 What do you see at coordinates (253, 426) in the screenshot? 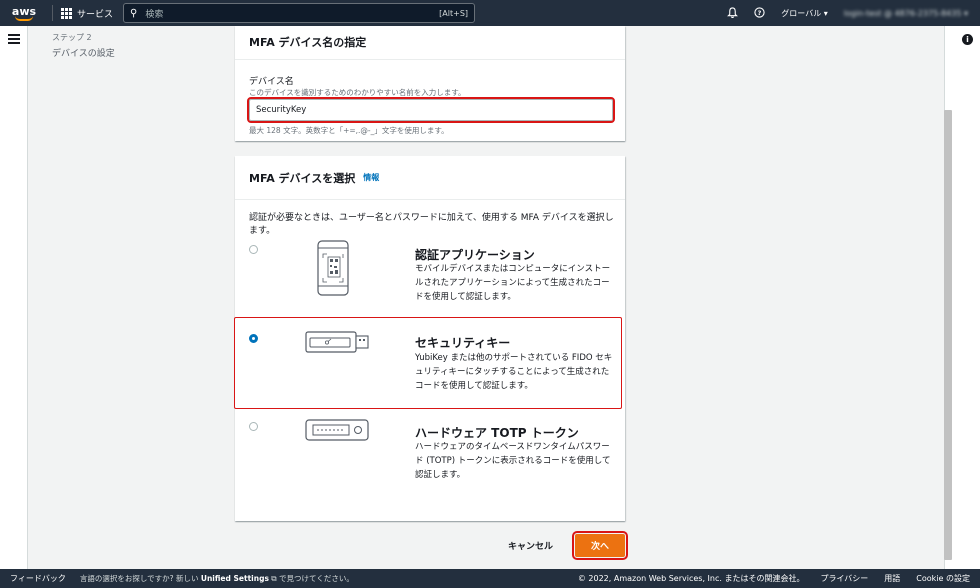
I see `radio-hardware-totp` at bounding box center [253, 426].